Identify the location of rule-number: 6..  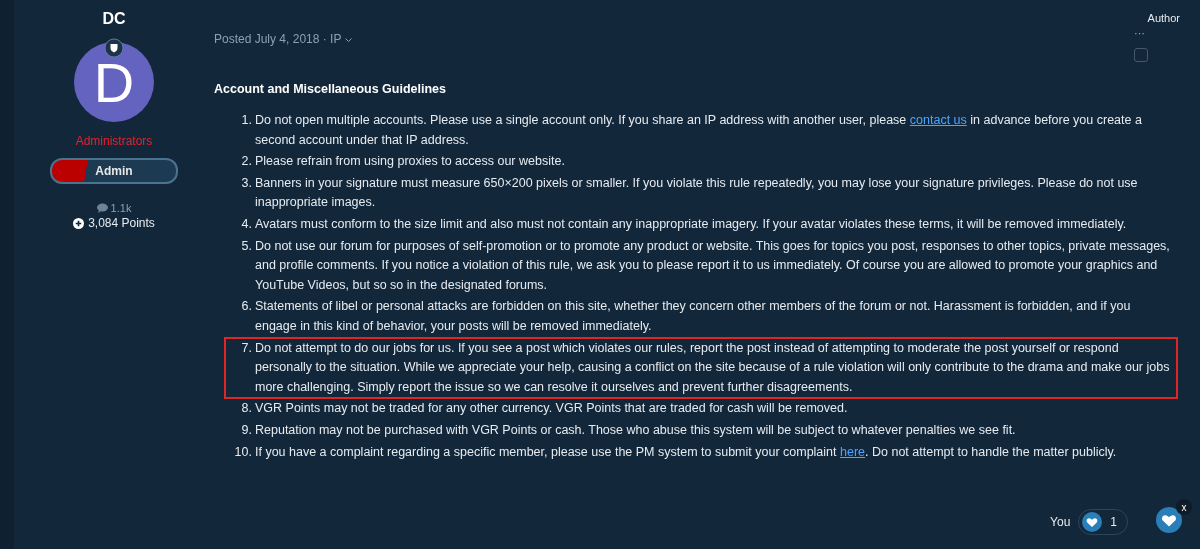
(246, 307).